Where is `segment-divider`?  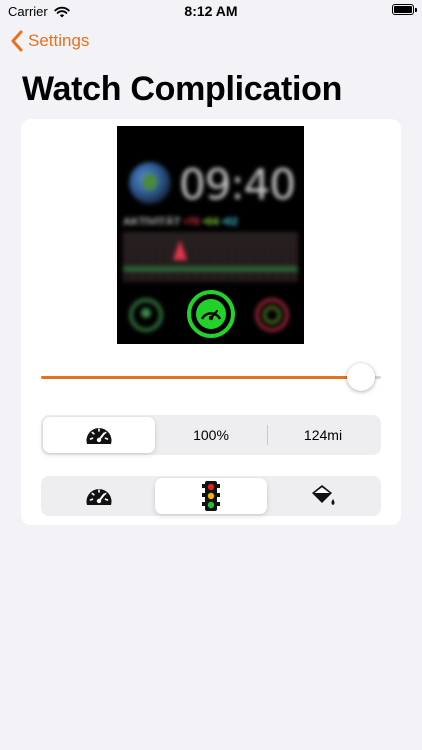 segment-divider is located at coordinates (267, 435).